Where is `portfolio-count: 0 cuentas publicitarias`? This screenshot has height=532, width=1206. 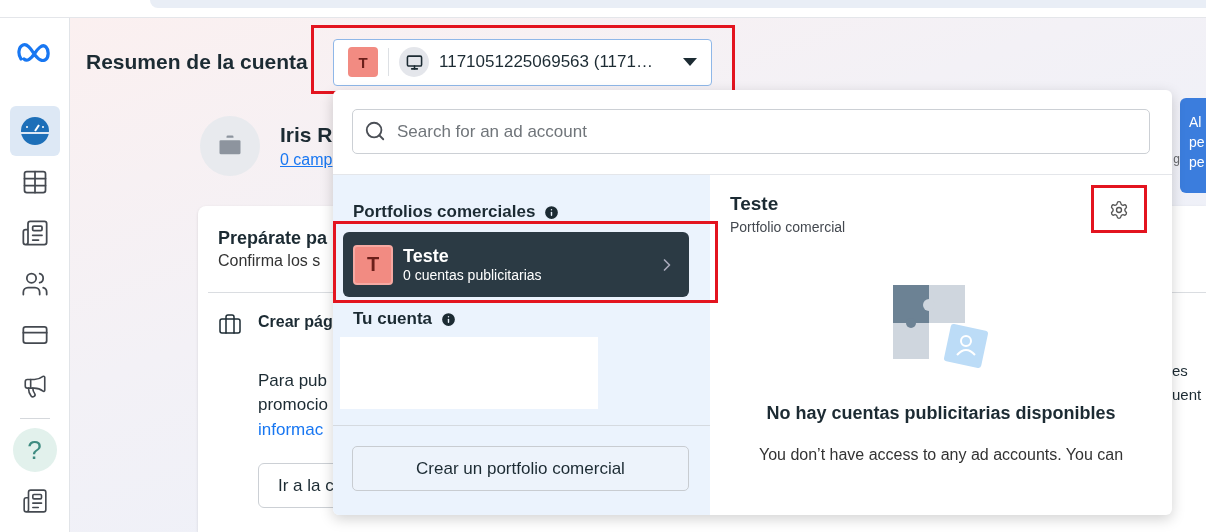
portfolio-count: 0 cuentas publicitarias is located at coordinates (473, 275).